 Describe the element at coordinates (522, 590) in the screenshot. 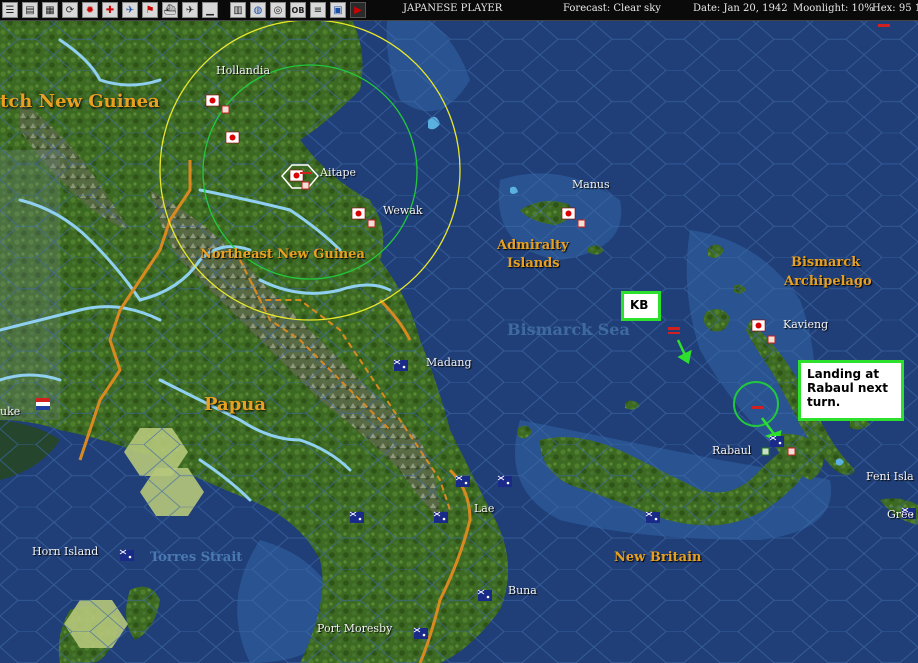

I see `base-buna: Buna` at that location.